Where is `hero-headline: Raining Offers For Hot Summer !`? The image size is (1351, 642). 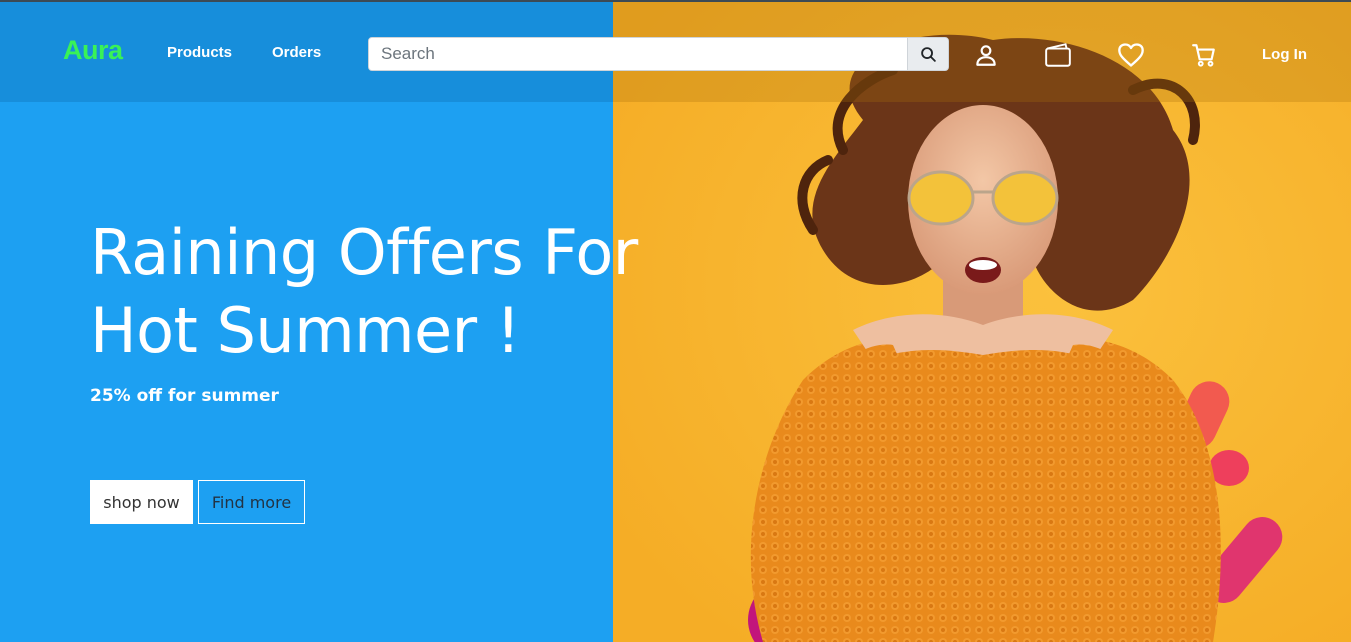
hero-headline: Raining Offers For Hot Summer ! is located at coordinates (364, 292).